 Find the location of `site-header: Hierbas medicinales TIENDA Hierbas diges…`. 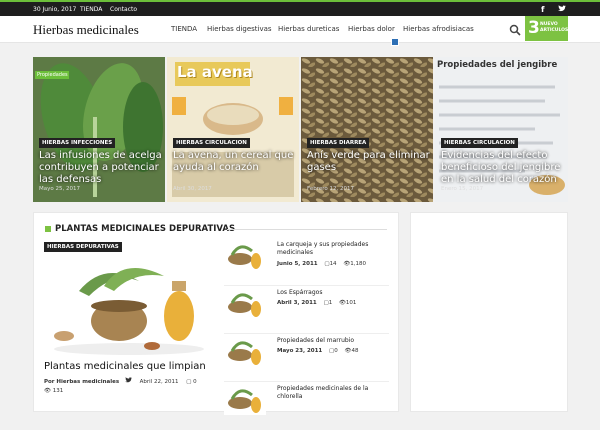

site-header: Hierbas medicinales TIENDA Hierbas diges… is located at coordinates (300, 29).